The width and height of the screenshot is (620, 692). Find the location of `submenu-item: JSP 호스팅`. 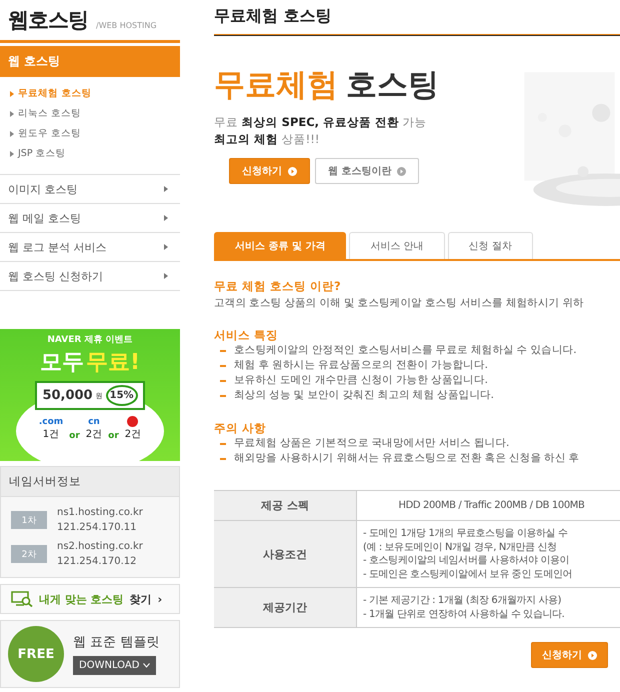

submenu-item: JSP 호스팅 is located at coordinates (90, 153).